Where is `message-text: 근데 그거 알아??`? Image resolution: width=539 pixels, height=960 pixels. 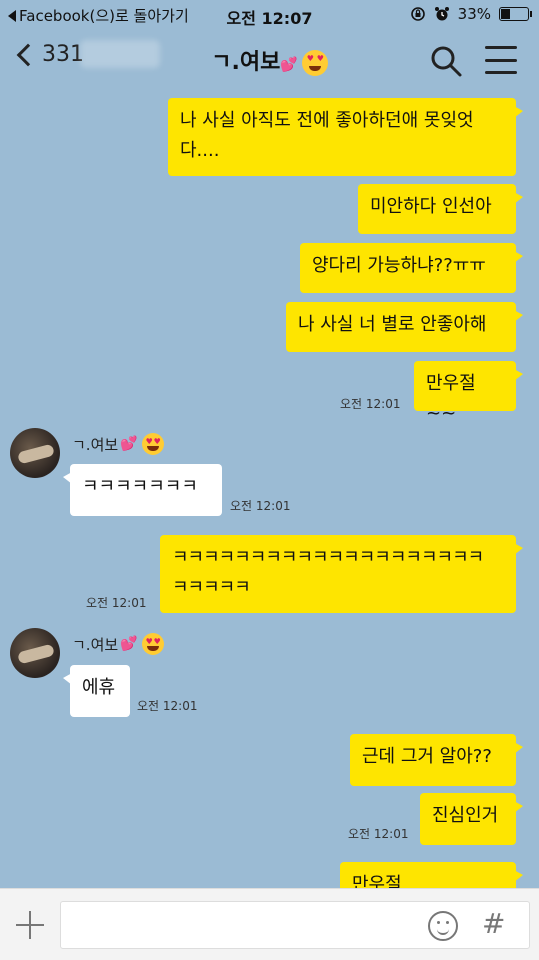
message-text: 근데 그거 알아?? is located at coordinates (427, 756).